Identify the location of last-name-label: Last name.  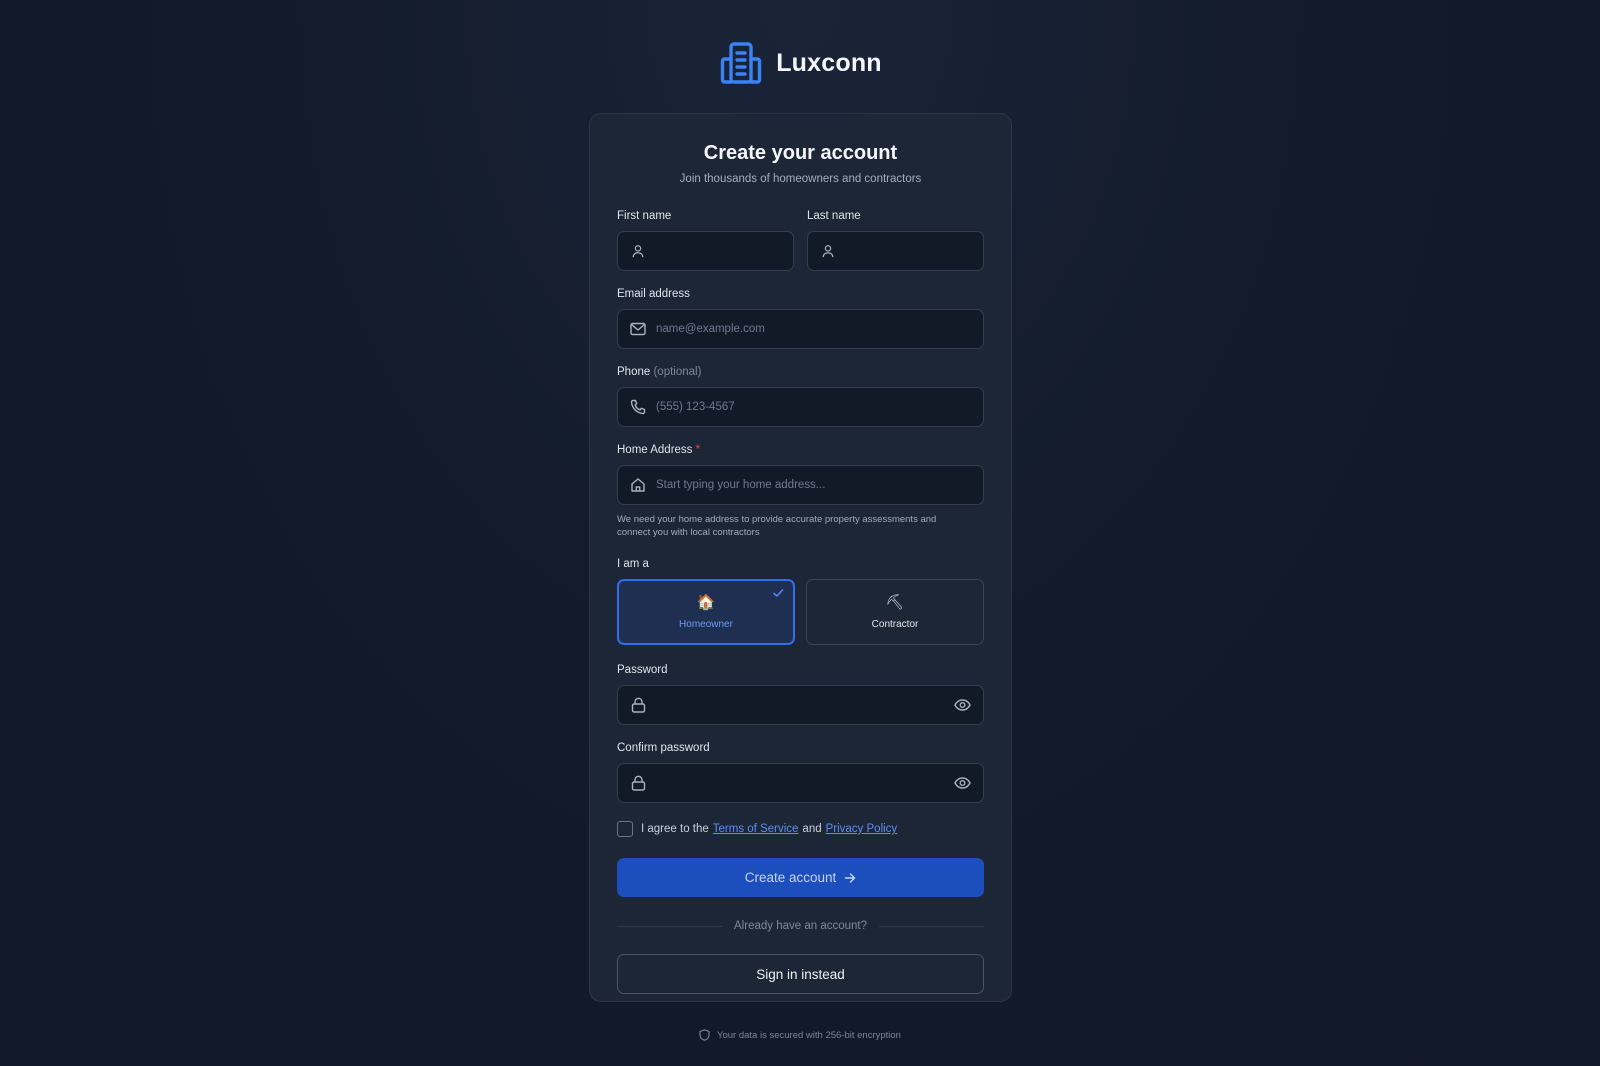
(834, 216).